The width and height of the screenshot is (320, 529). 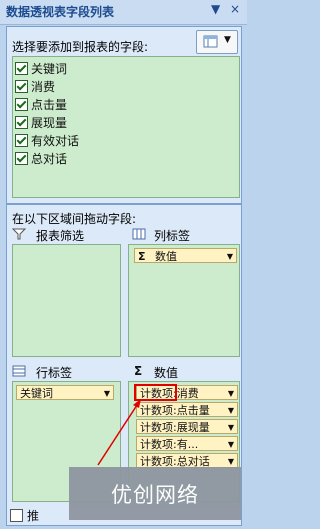 I want to click on column-field-pill: Σ 数值 ▼, so click(x=185, y=255).